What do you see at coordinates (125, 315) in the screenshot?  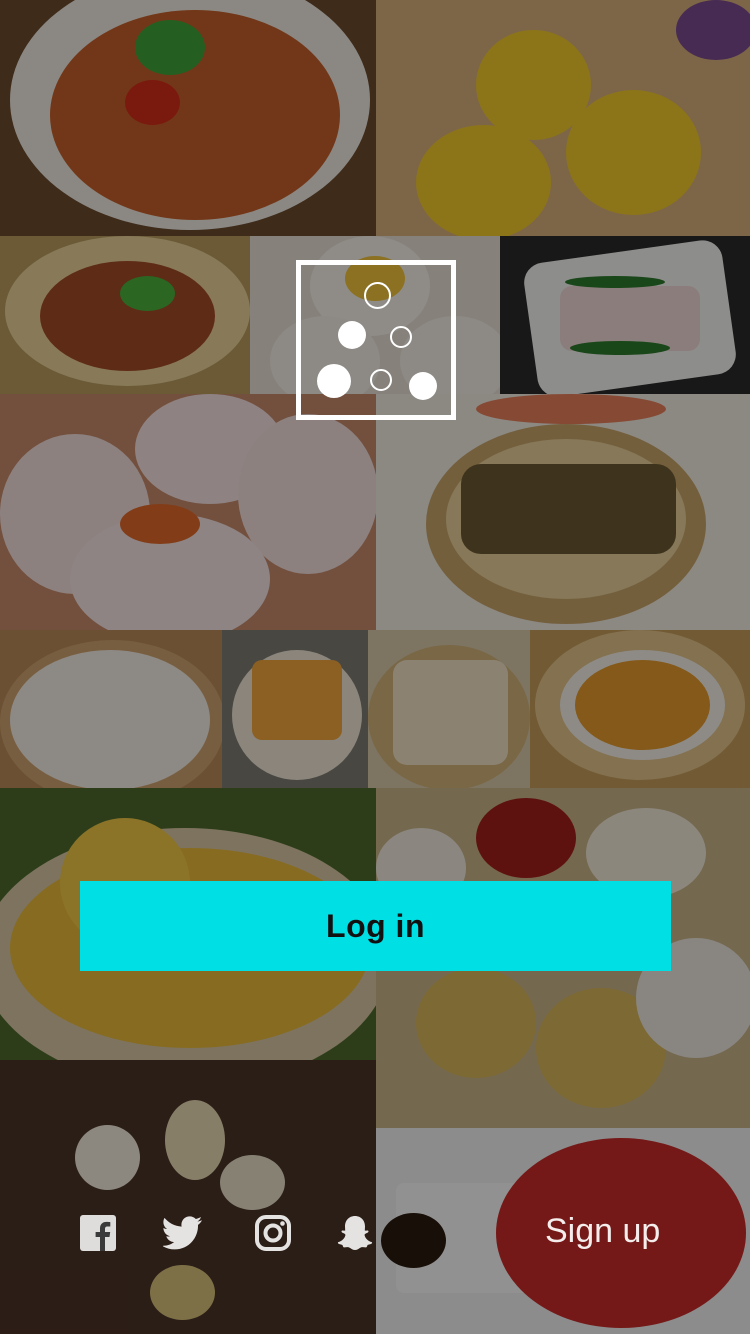 I see `photo-chicken-steamer` at bounding box center [125, 315].